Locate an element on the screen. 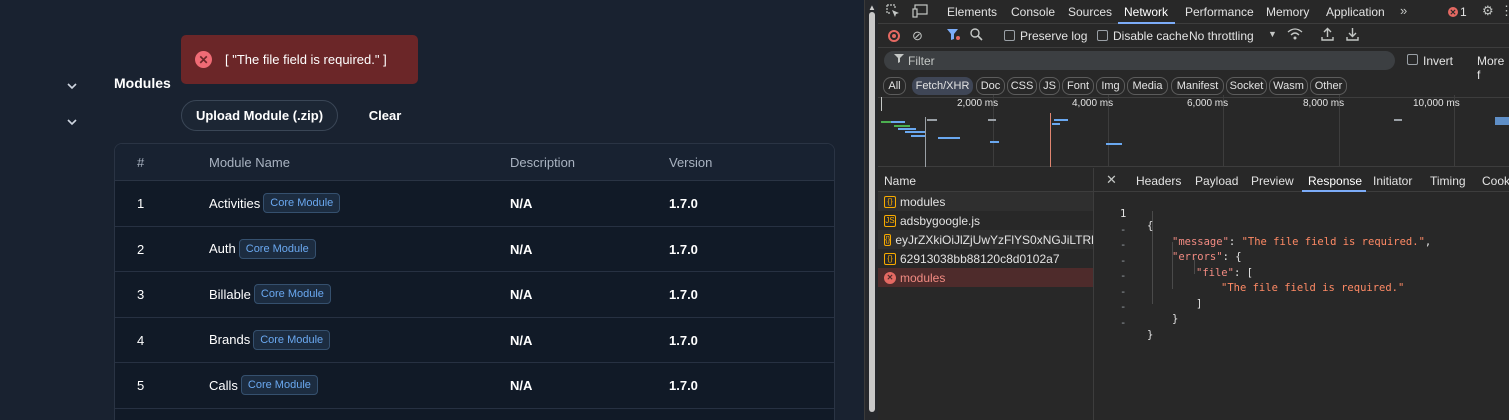 The image size is (1509, 420). type-filter-socket: Socket is located at coordinates (1246, 86).